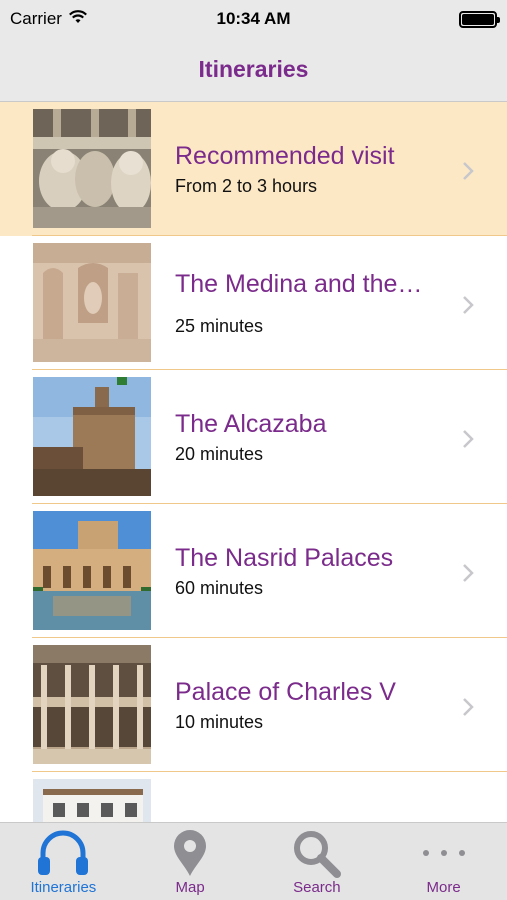  I want to click on wifi-icon, so click(78, 19).